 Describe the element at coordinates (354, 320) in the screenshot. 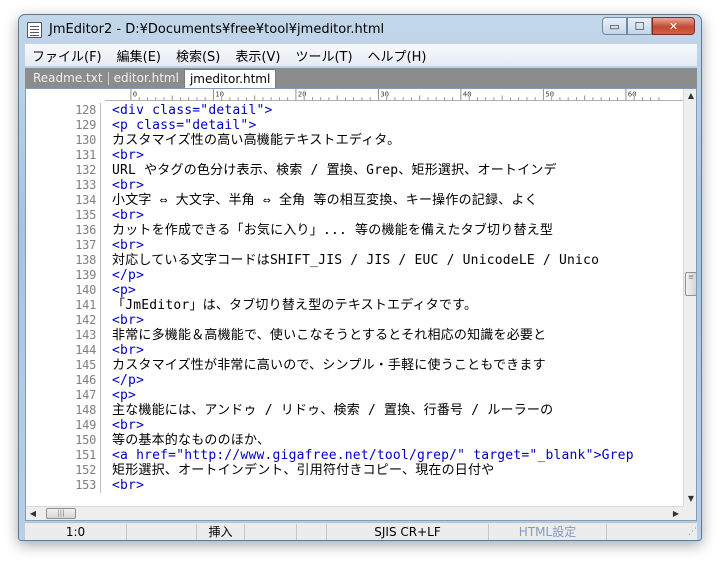

I see `code-line: 142 <br>` at that location.